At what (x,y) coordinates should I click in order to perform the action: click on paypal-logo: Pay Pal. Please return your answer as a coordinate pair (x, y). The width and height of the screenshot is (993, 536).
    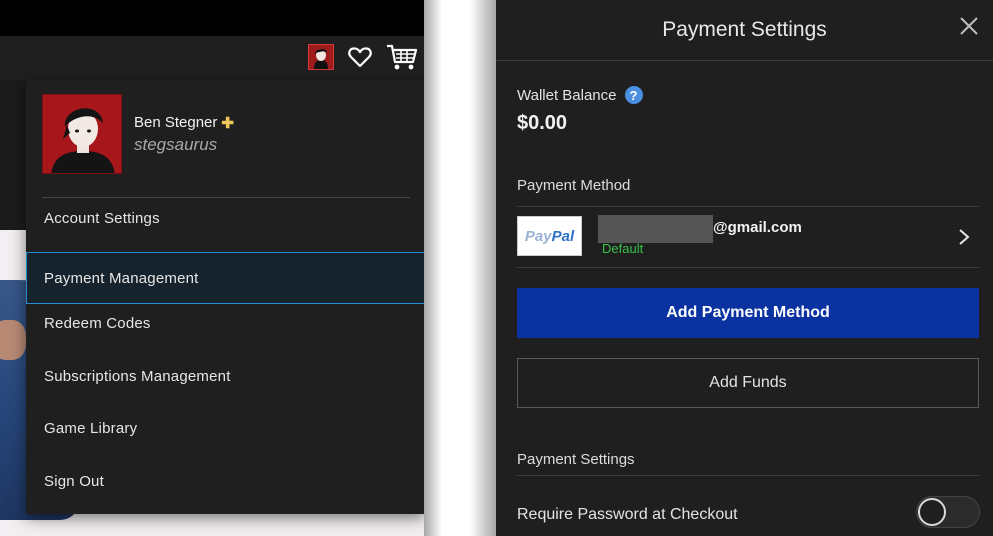
    Looking at the image, I should click on (549, 236).